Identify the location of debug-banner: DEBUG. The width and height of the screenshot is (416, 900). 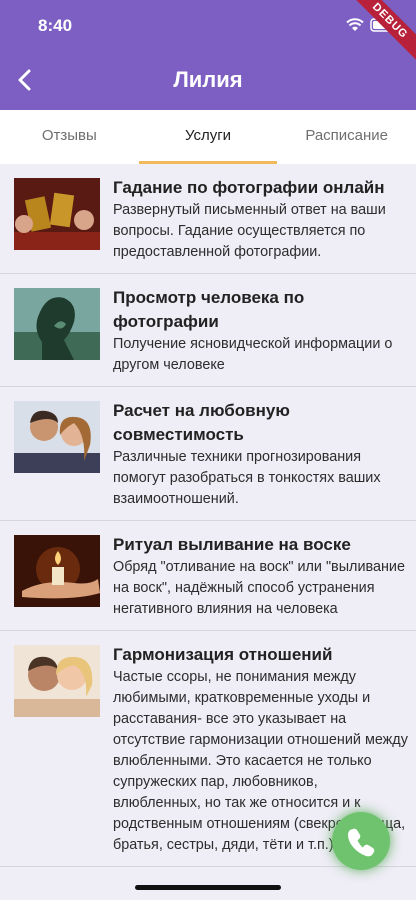
(378, 35).